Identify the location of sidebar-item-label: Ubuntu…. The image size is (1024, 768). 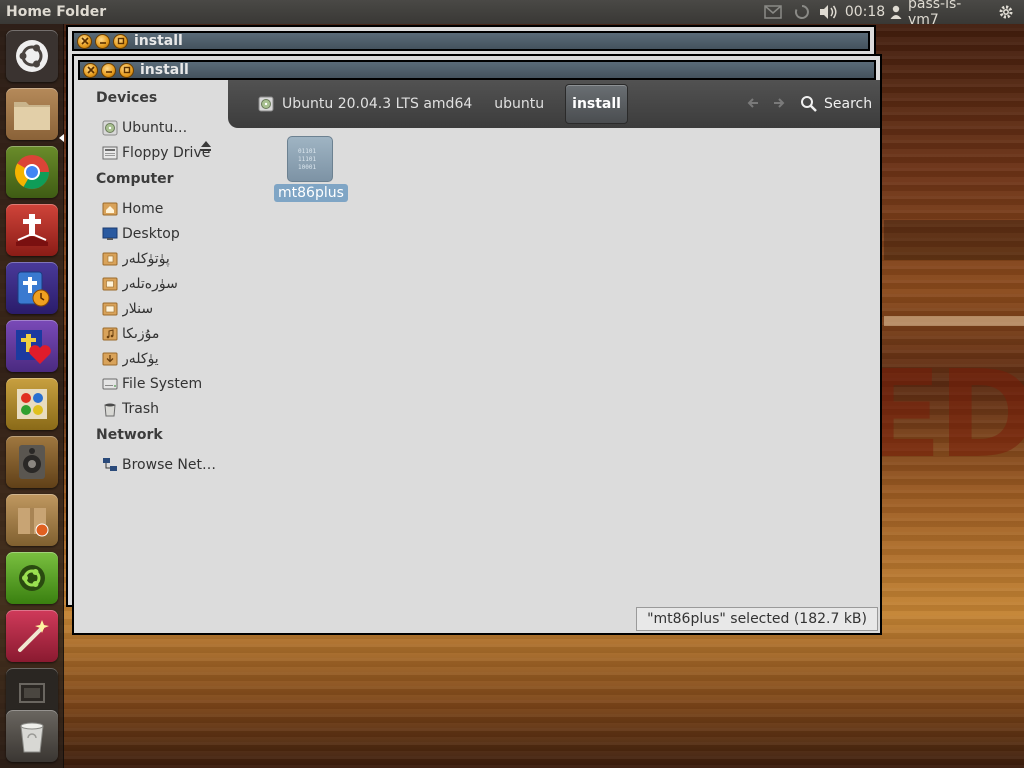
(155, 128).